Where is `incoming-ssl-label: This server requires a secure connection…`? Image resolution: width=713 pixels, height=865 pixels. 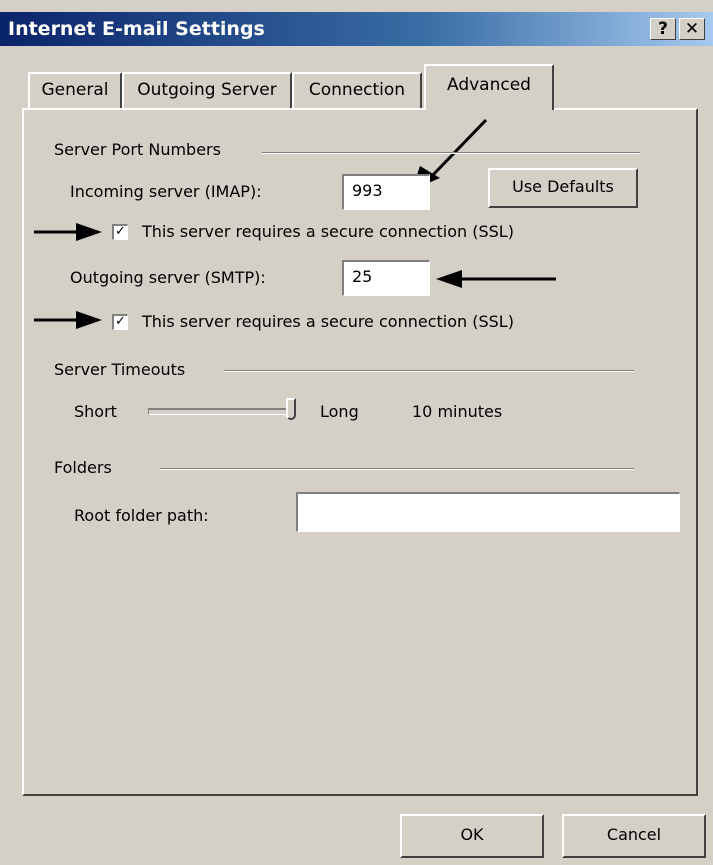
incoming-ssl-label: This server requires a secure connection… is located at coordinates (328, 231).